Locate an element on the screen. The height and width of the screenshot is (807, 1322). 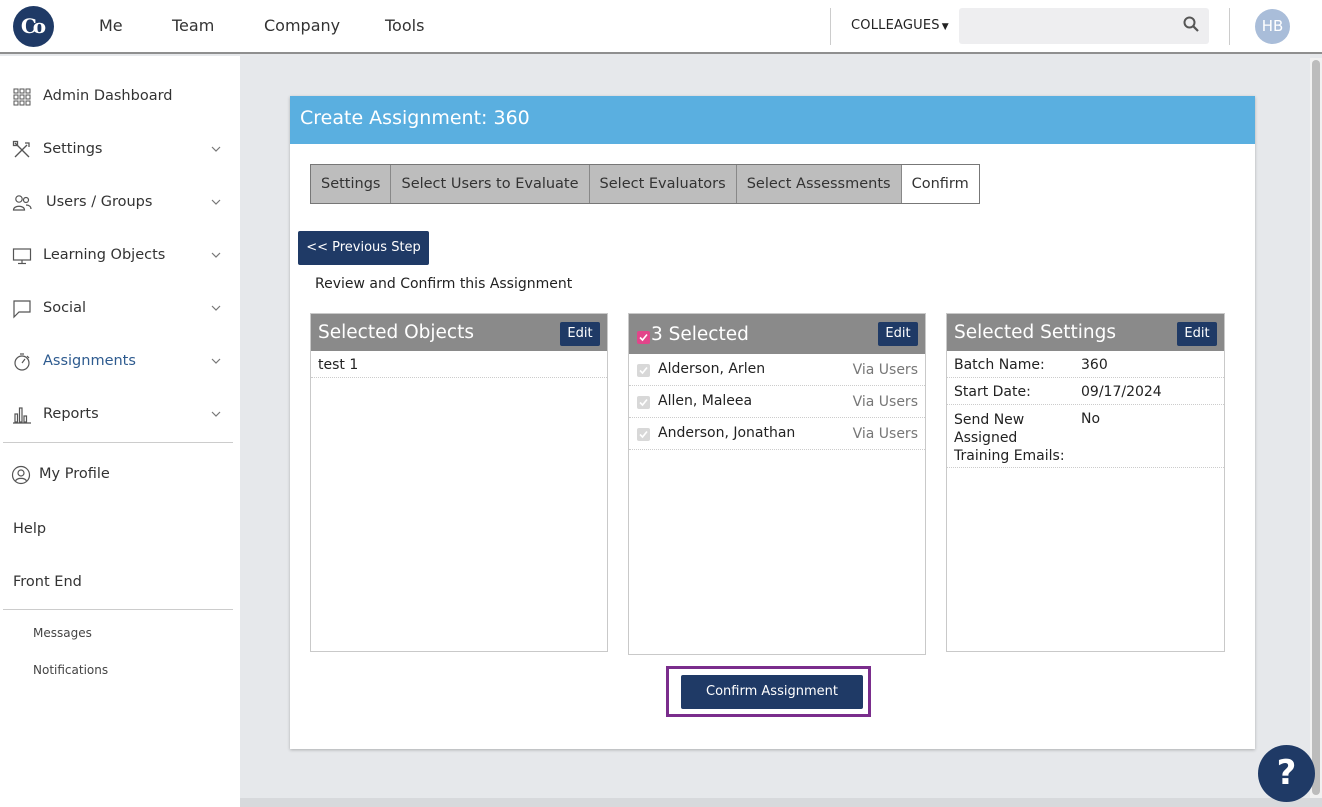
setting-label: Send New Assigned Training Emails: is located at coordinates (1009, 438).